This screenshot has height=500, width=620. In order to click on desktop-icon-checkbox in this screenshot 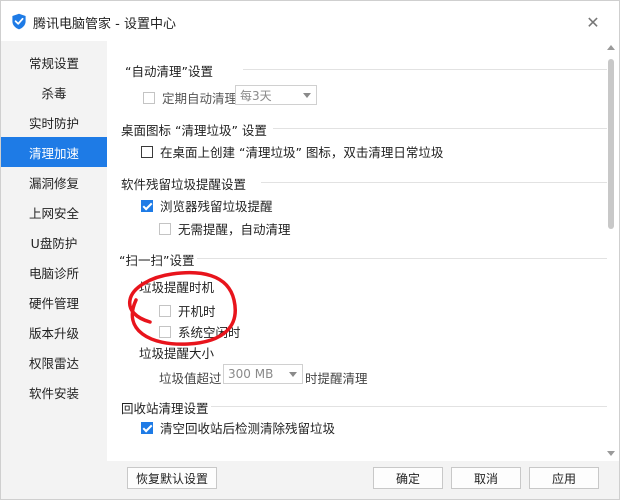, I will do `click(147, 151)`.